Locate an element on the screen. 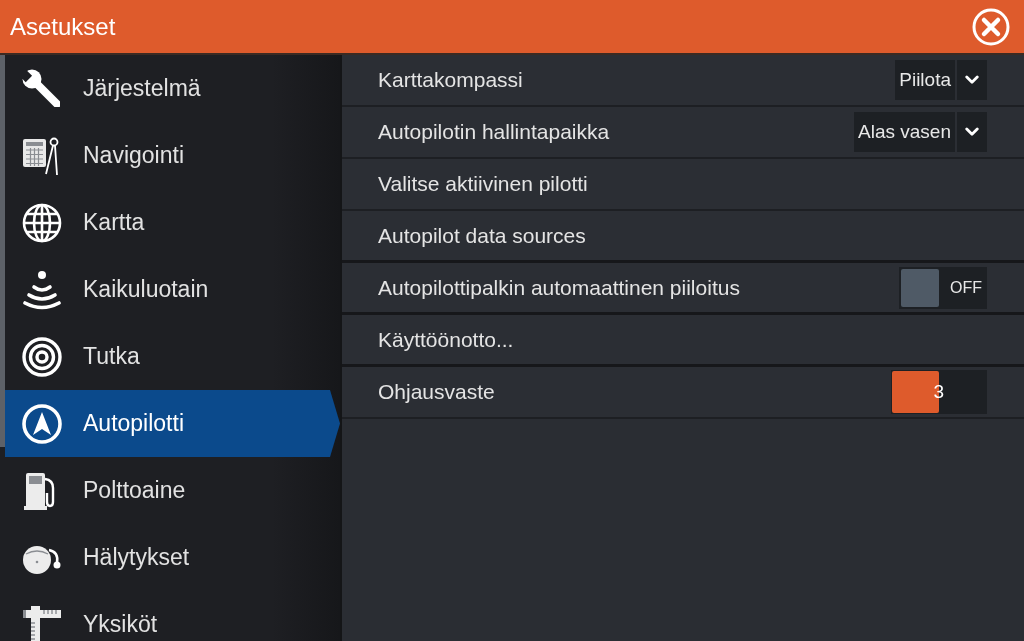 The width and height of the screenshot is (1024, 641). sidebar-item: Kartta is located at coordinates (172, 222).